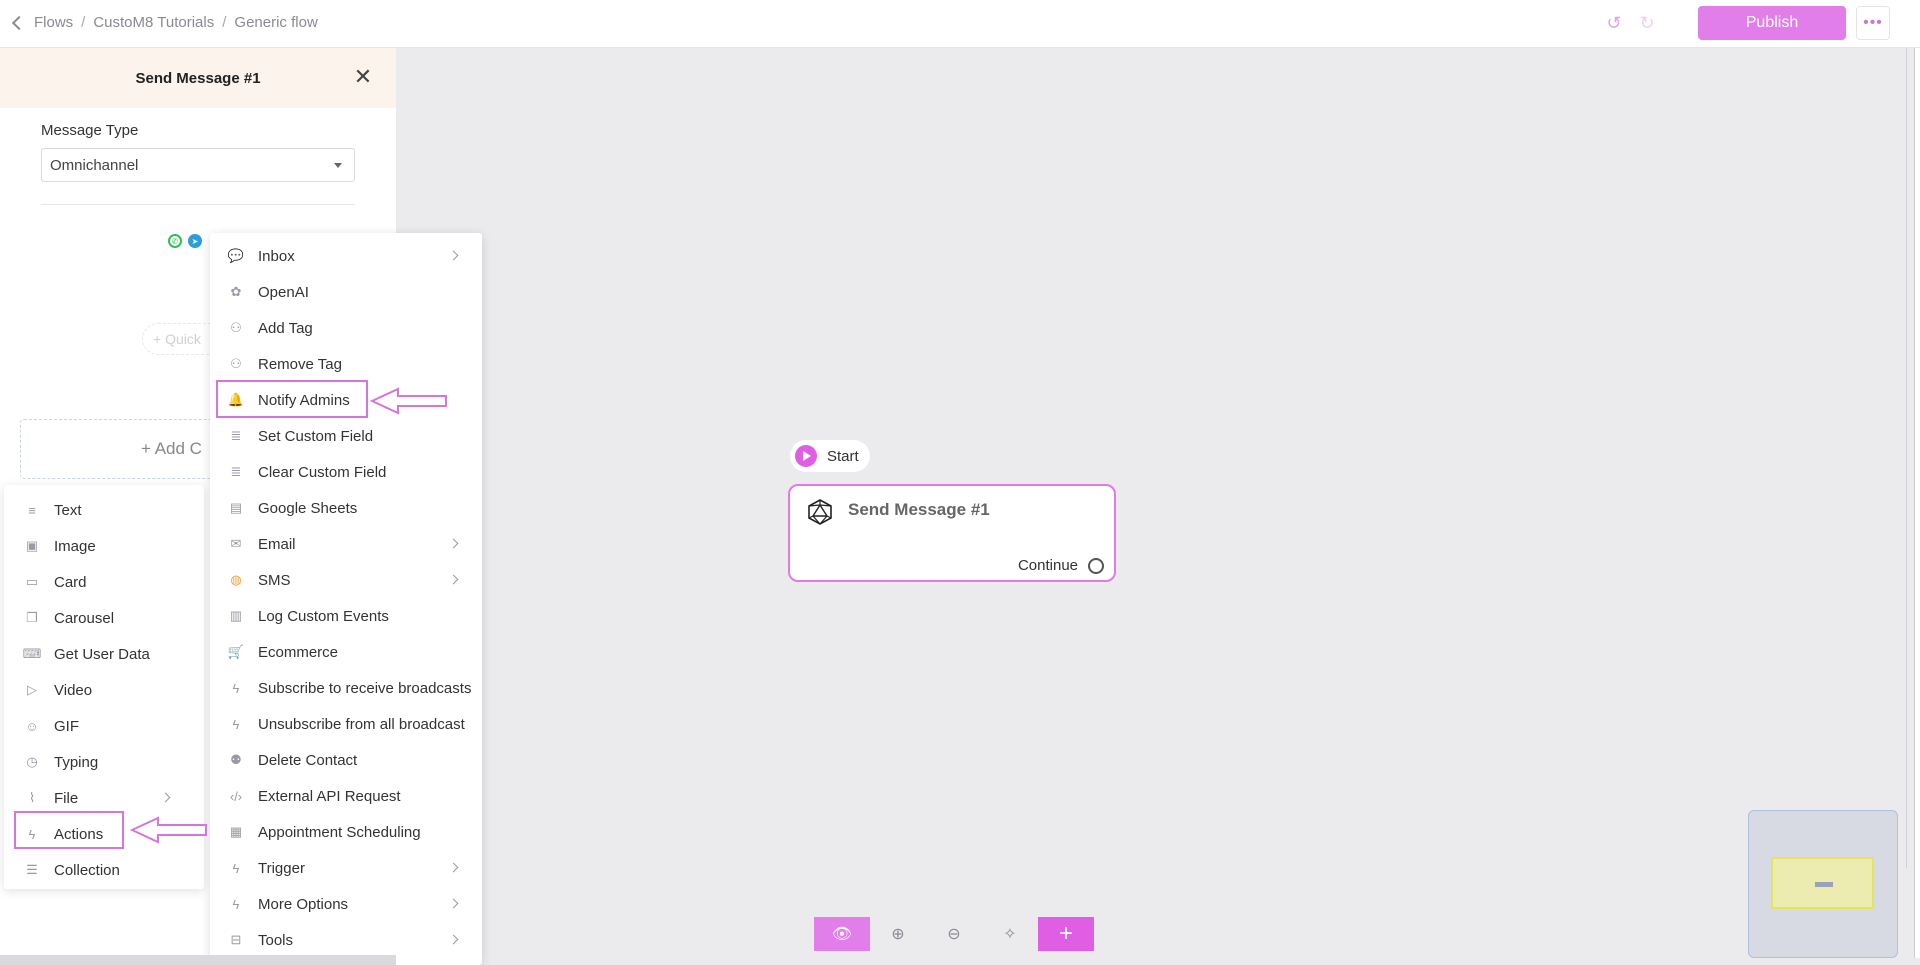 This screenshot has height=965, width=1920. What do you see at coordinates (60, 546) in the screenshot?
I see `menu-item-image: ▣ Image` at bounding box center [60, 546].